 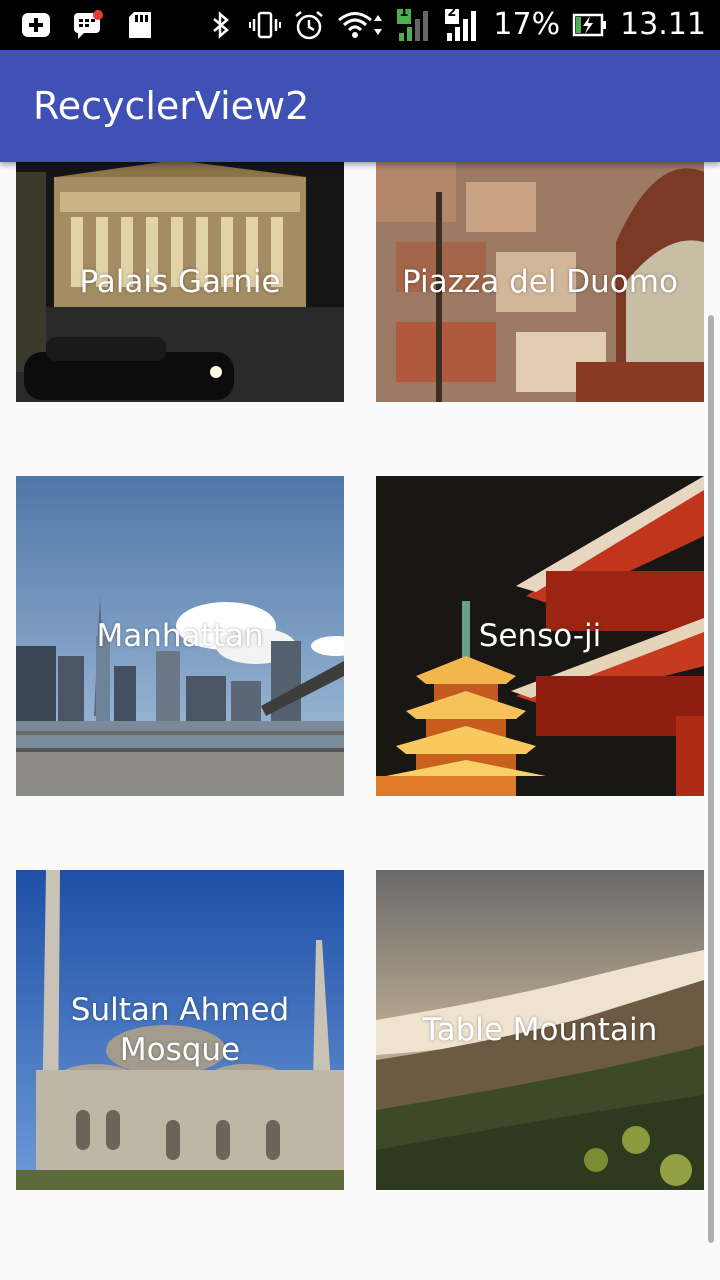 What do you see at coordinates (527, 24) in the screenshot?
I see `battery-percent: 17%` at bounding box center [527, 24].